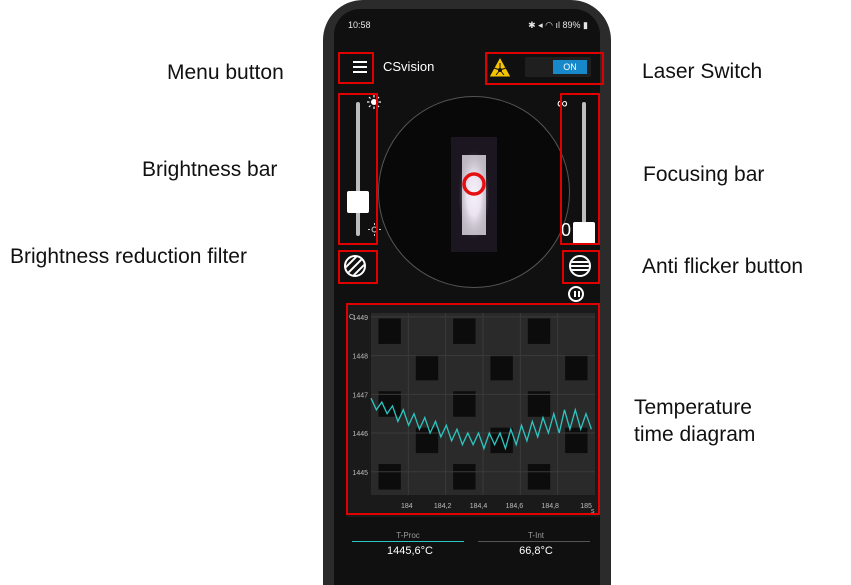 This screenshot has height=585, width=851. What do you see at coordinates (409, 66) in the screenshot?
I see `app-title: CSvision` at bounding box center [409, 66].